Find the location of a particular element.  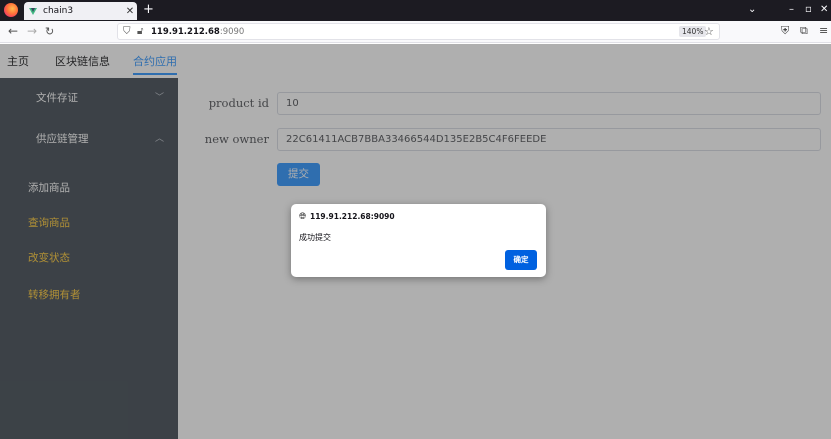

close-window-icon: ✕ is located at coordinates (824, 10).